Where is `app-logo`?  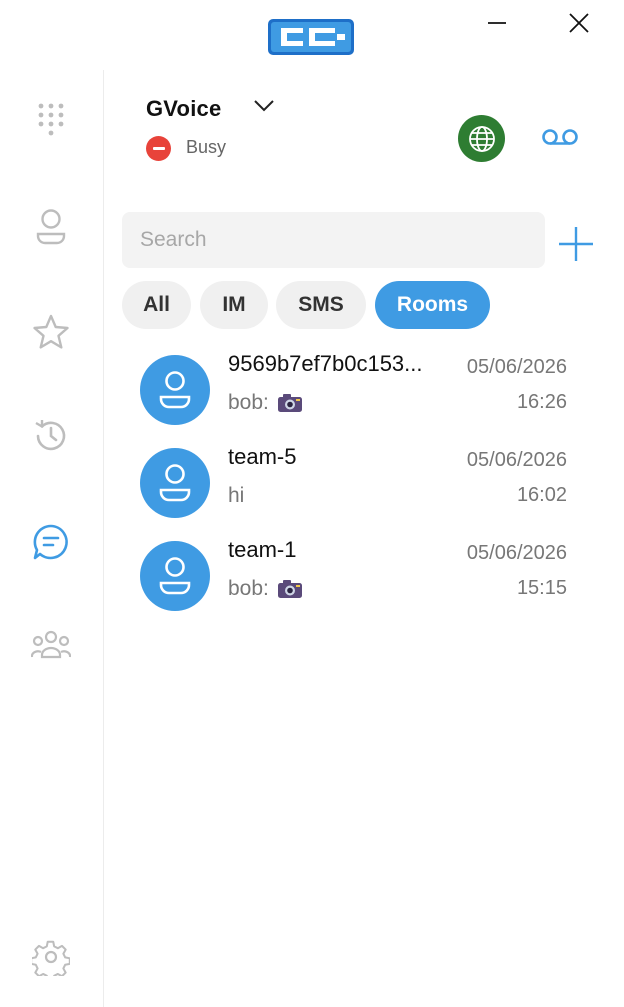 app-logo is located at coordinates (311, 37).